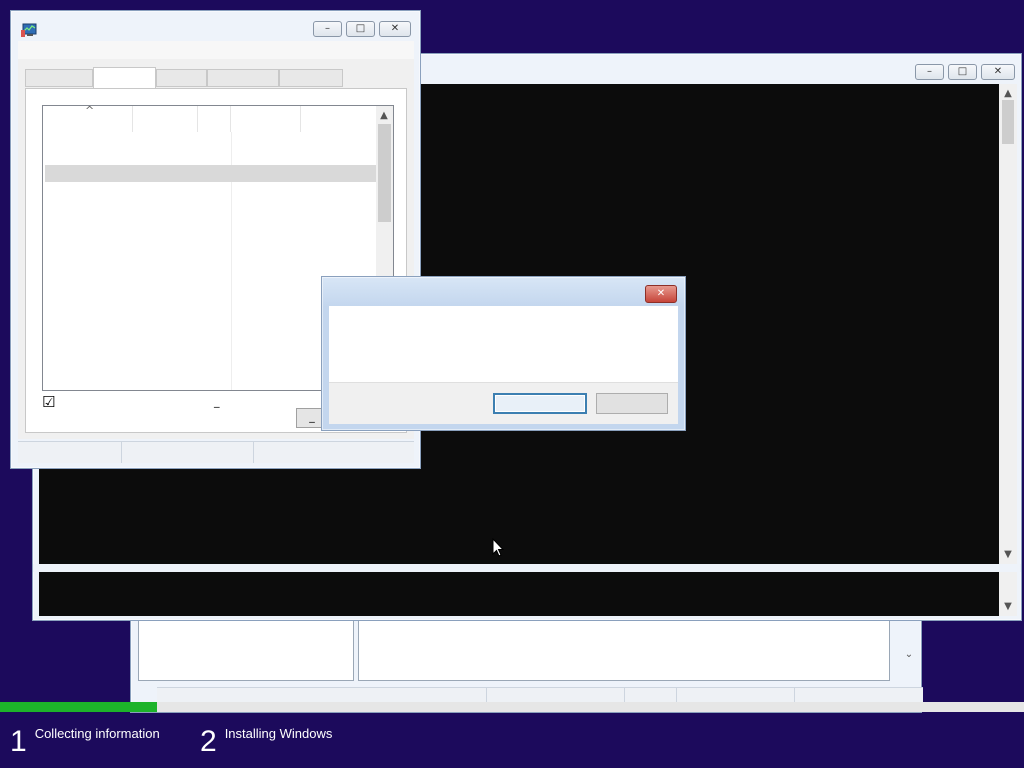 This screenshot has width=1024, height=768. What do you see at coordinates (540, 403) in the screenshot?
I see `dialog-ok-button` at bounding box center [540, 403].